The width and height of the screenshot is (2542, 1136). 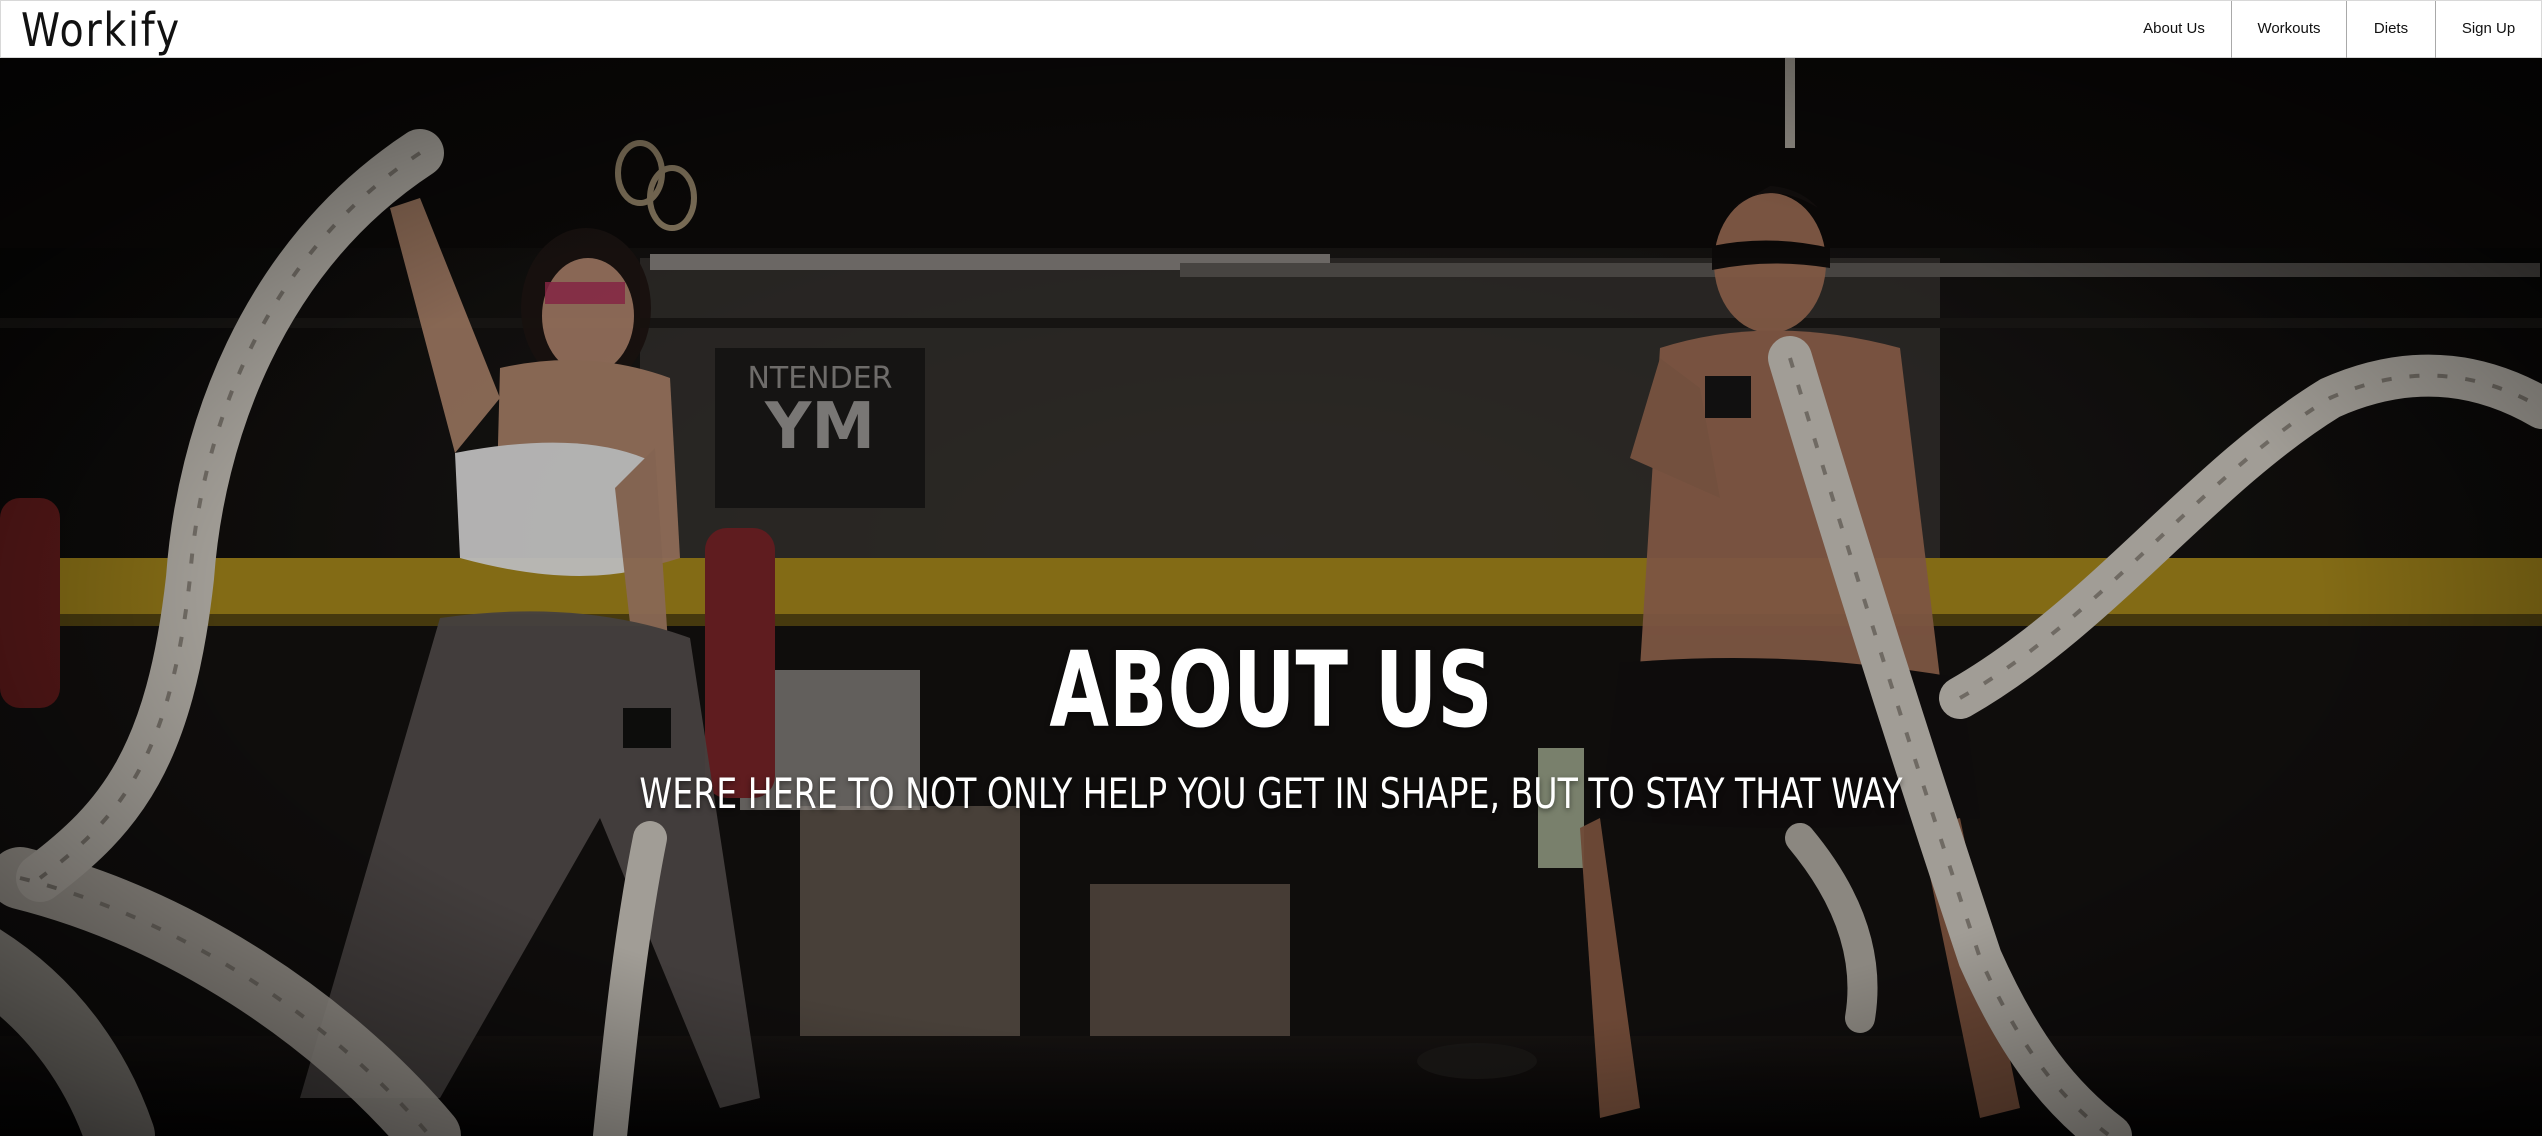 What do you see at coordinates (2288, 29) in the screenshot?
I see `nav-link-workouts: Workouts` at bounding box center [2288, 29].